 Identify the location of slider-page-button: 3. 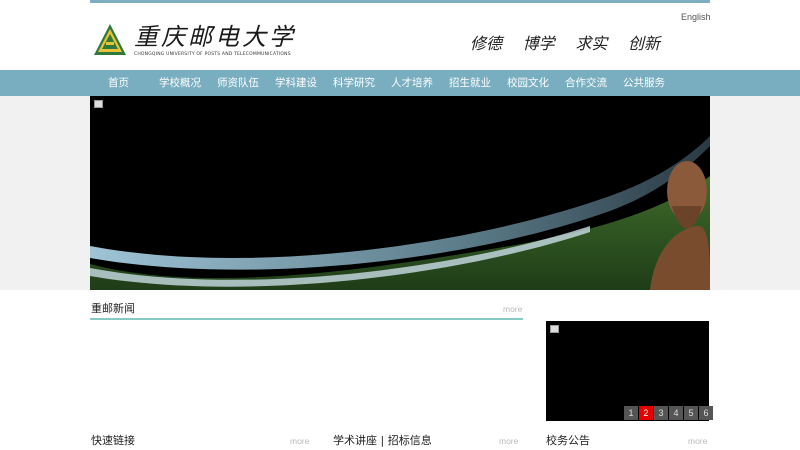
(661, 413).